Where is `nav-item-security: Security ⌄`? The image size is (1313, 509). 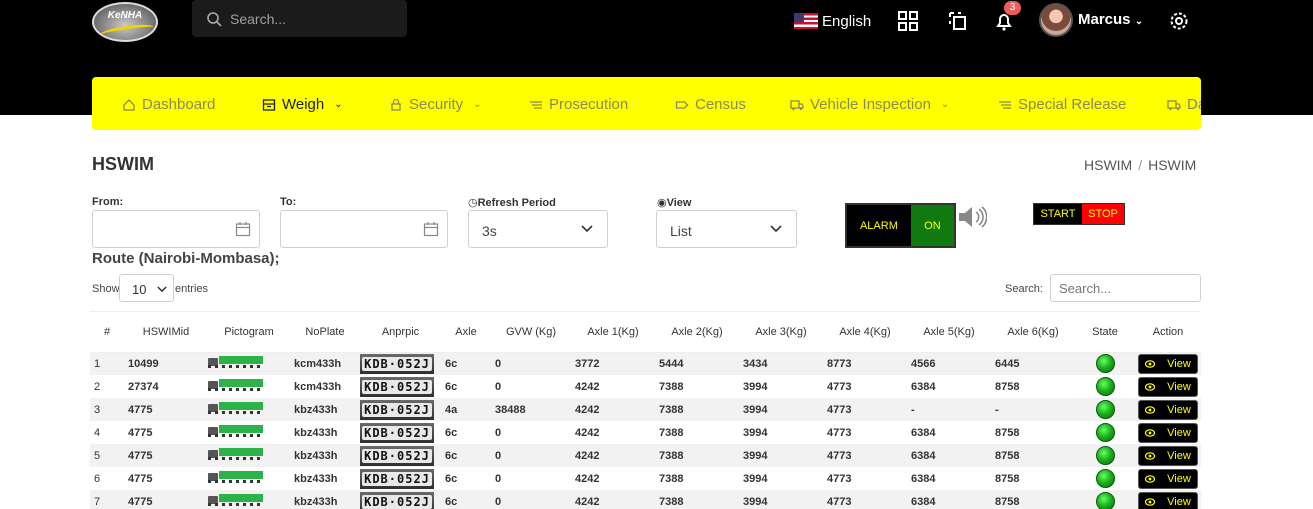 nav-item-security: Security ⌄ is located at coordinates (435, 104).